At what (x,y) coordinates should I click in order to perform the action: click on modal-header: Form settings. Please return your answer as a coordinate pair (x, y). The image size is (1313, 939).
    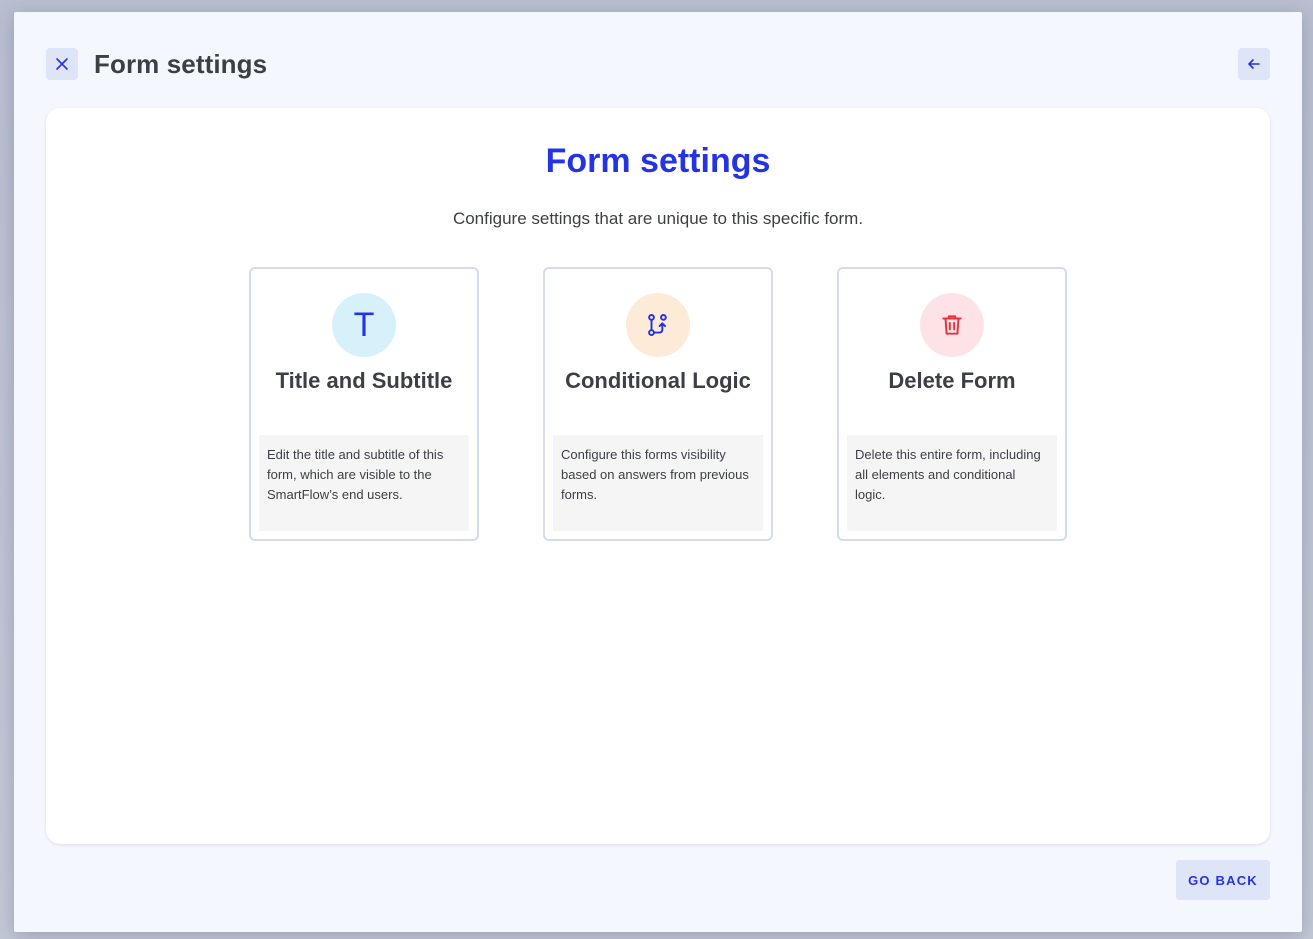
    Looking at the image, I should click on (658, 64).